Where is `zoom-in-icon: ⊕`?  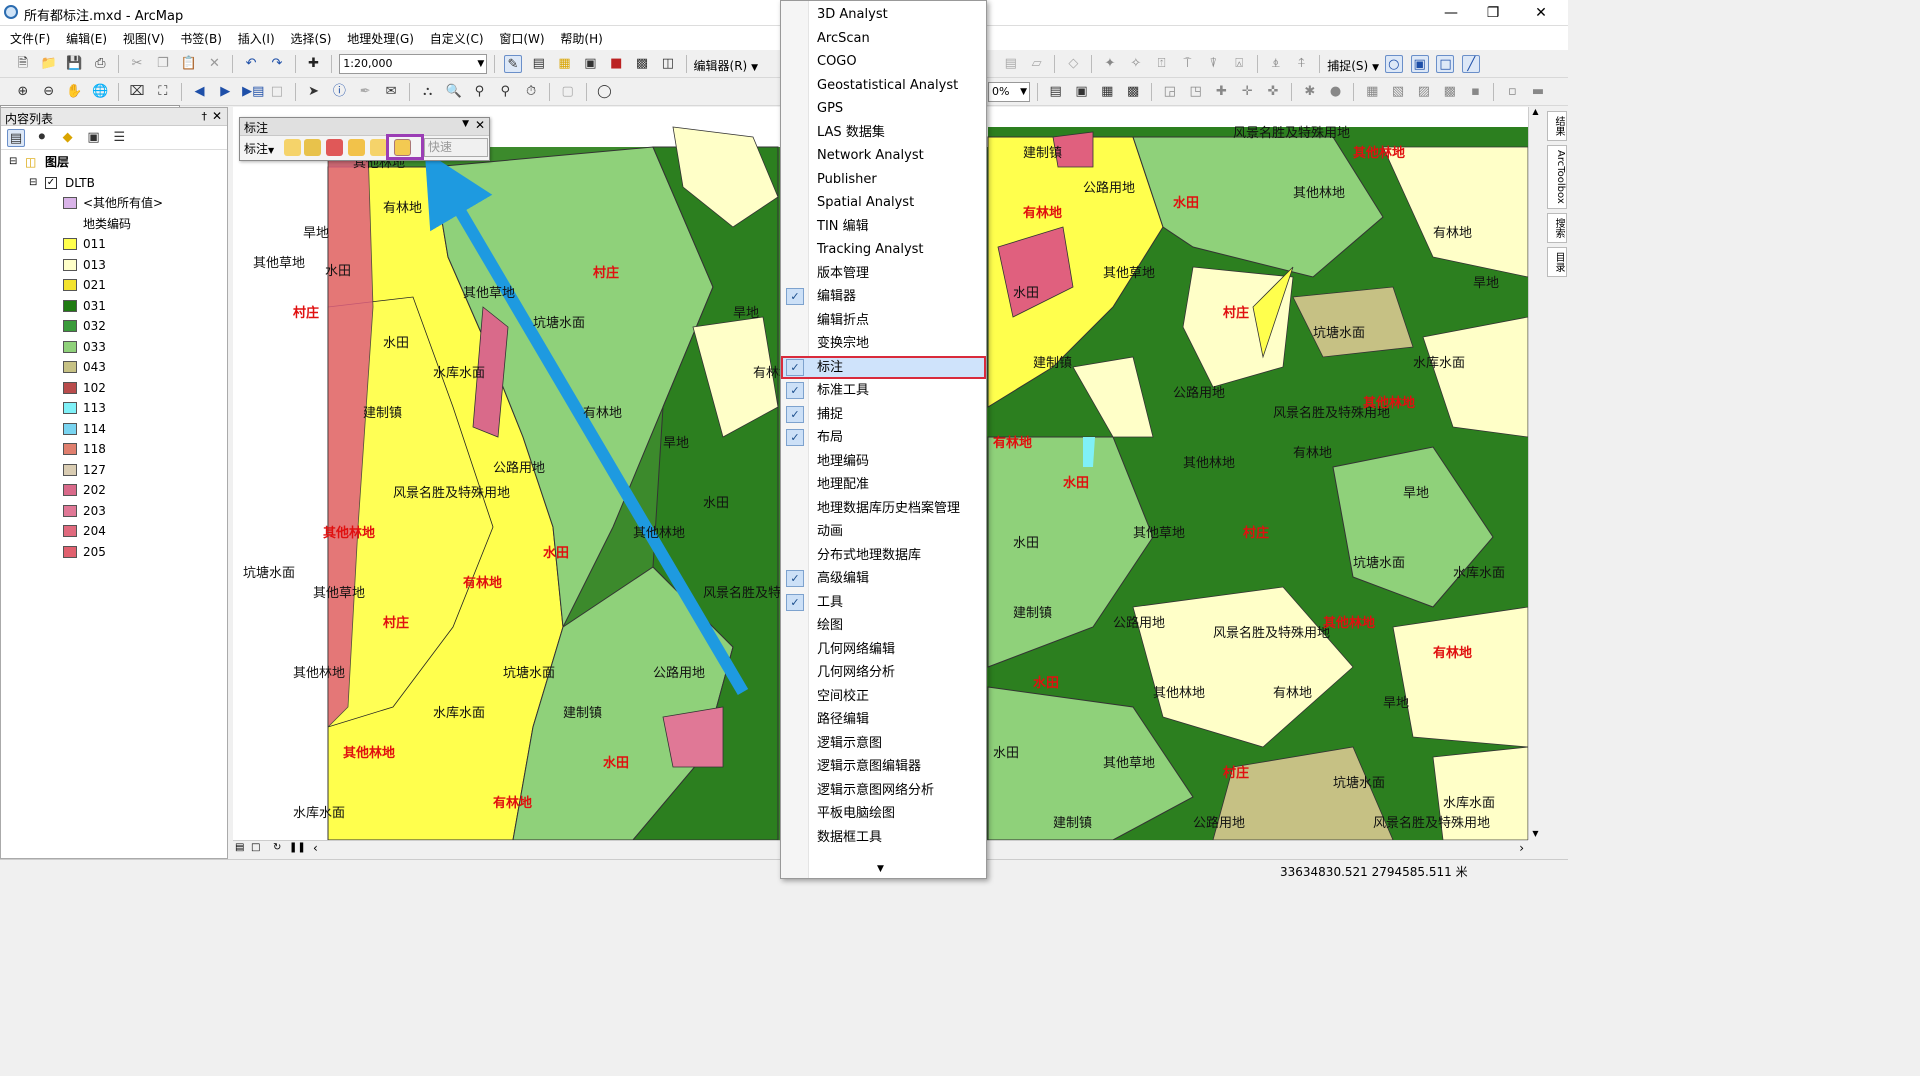 zoom-in-icon: ⊕ is located at coordinates (23, 92).